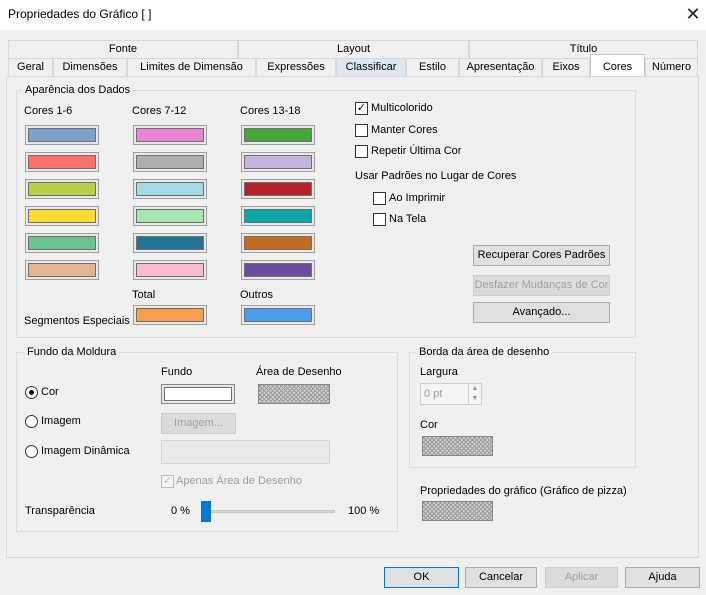  Describe the element at coordinates (404, 130) in the screenshot. I see `keep-colors-label: Manter Cores` at that location.